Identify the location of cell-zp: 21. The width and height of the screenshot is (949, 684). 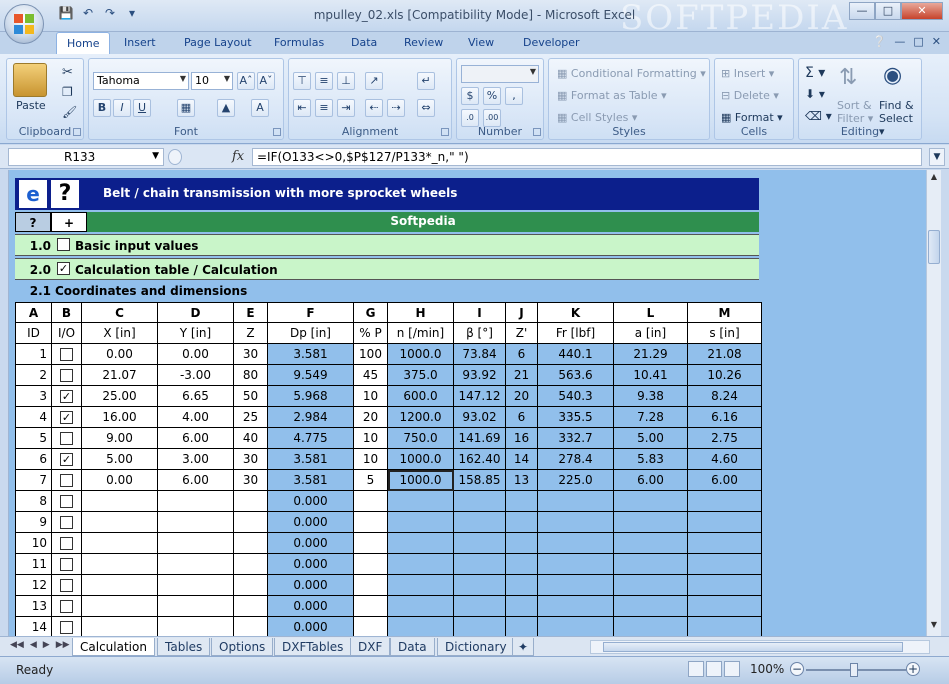
(521, 375).